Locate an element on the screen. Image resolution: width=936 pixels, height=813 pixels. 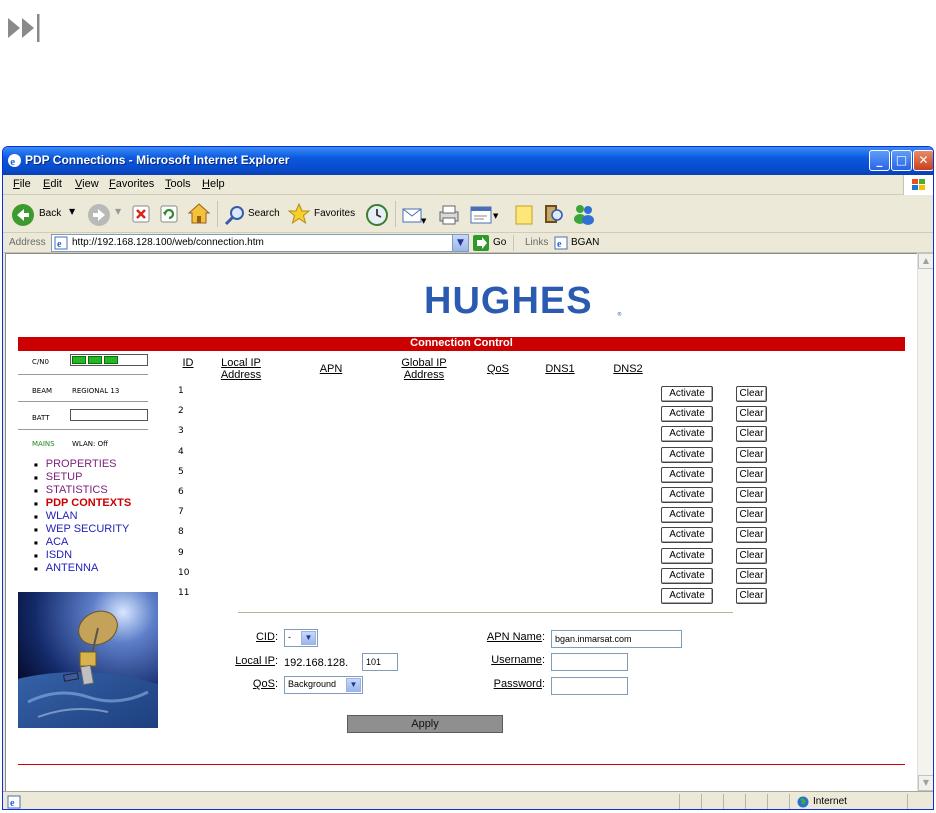
wlan-status: WLAN: Off is located at coordinates (90, 444).